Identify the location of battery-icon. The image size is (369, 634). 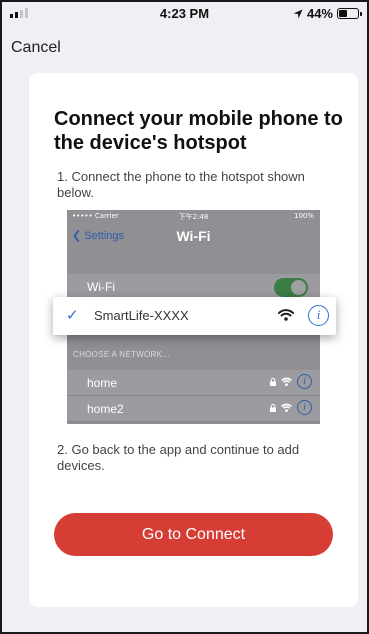
(349, 13).